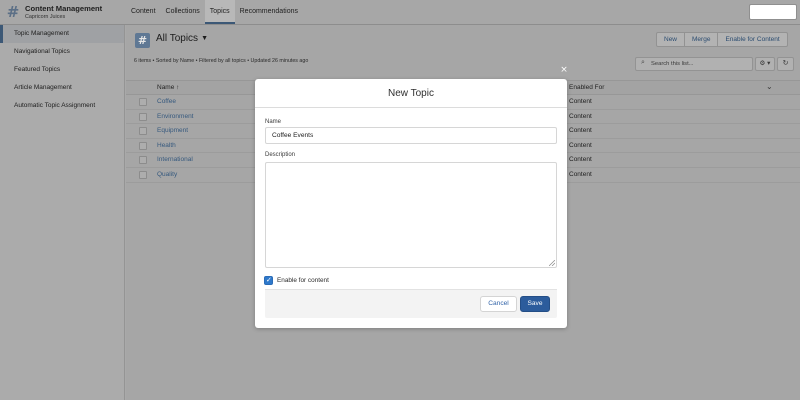 The width and height of the screenshot is (800, 400). I want to click on caret-down-icon: ▼, so click(204, 38).